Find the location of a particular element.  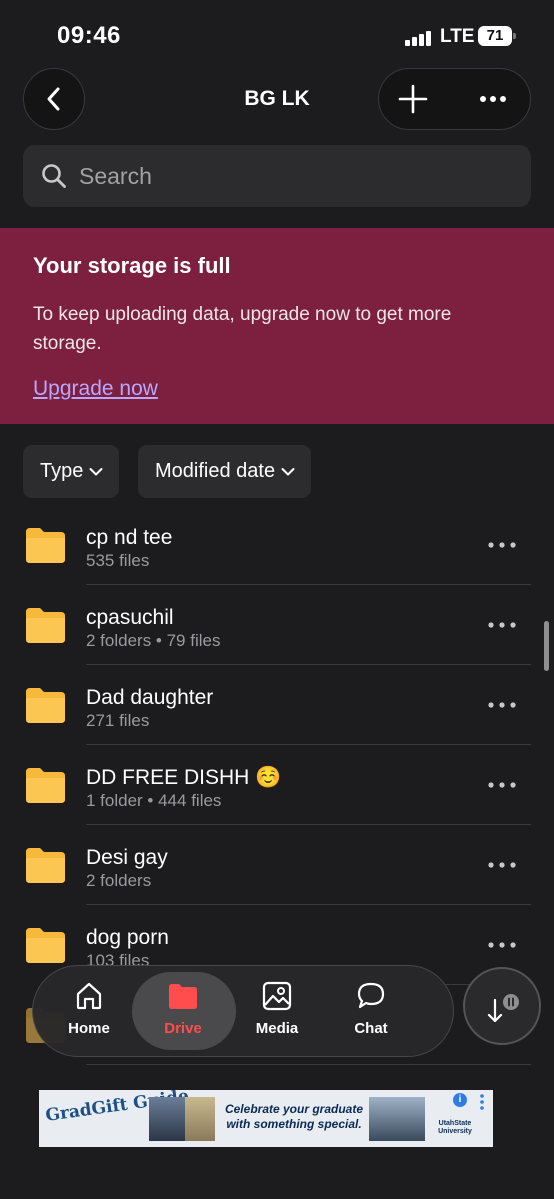

upgrade-now-link: Upgrade now is located at coordinates (95, 389).